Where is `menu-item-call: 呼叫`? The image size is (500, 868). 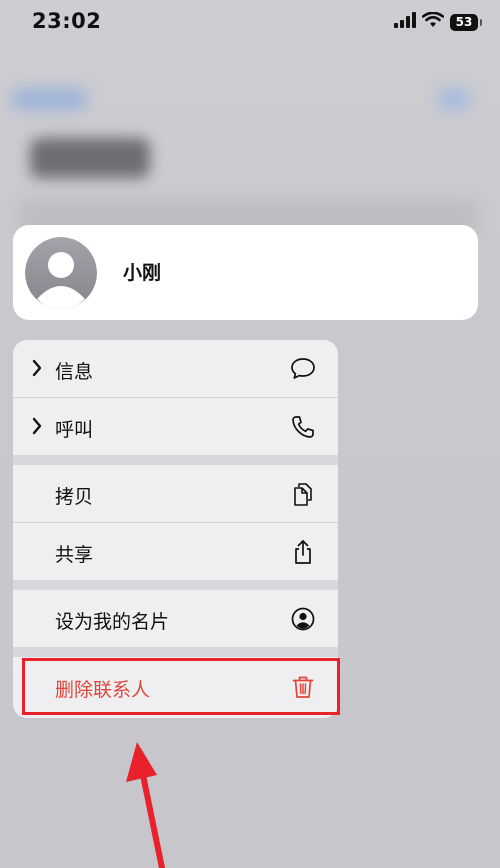
menu-item-call: 呼叫 is located at coordinates (175, 426).